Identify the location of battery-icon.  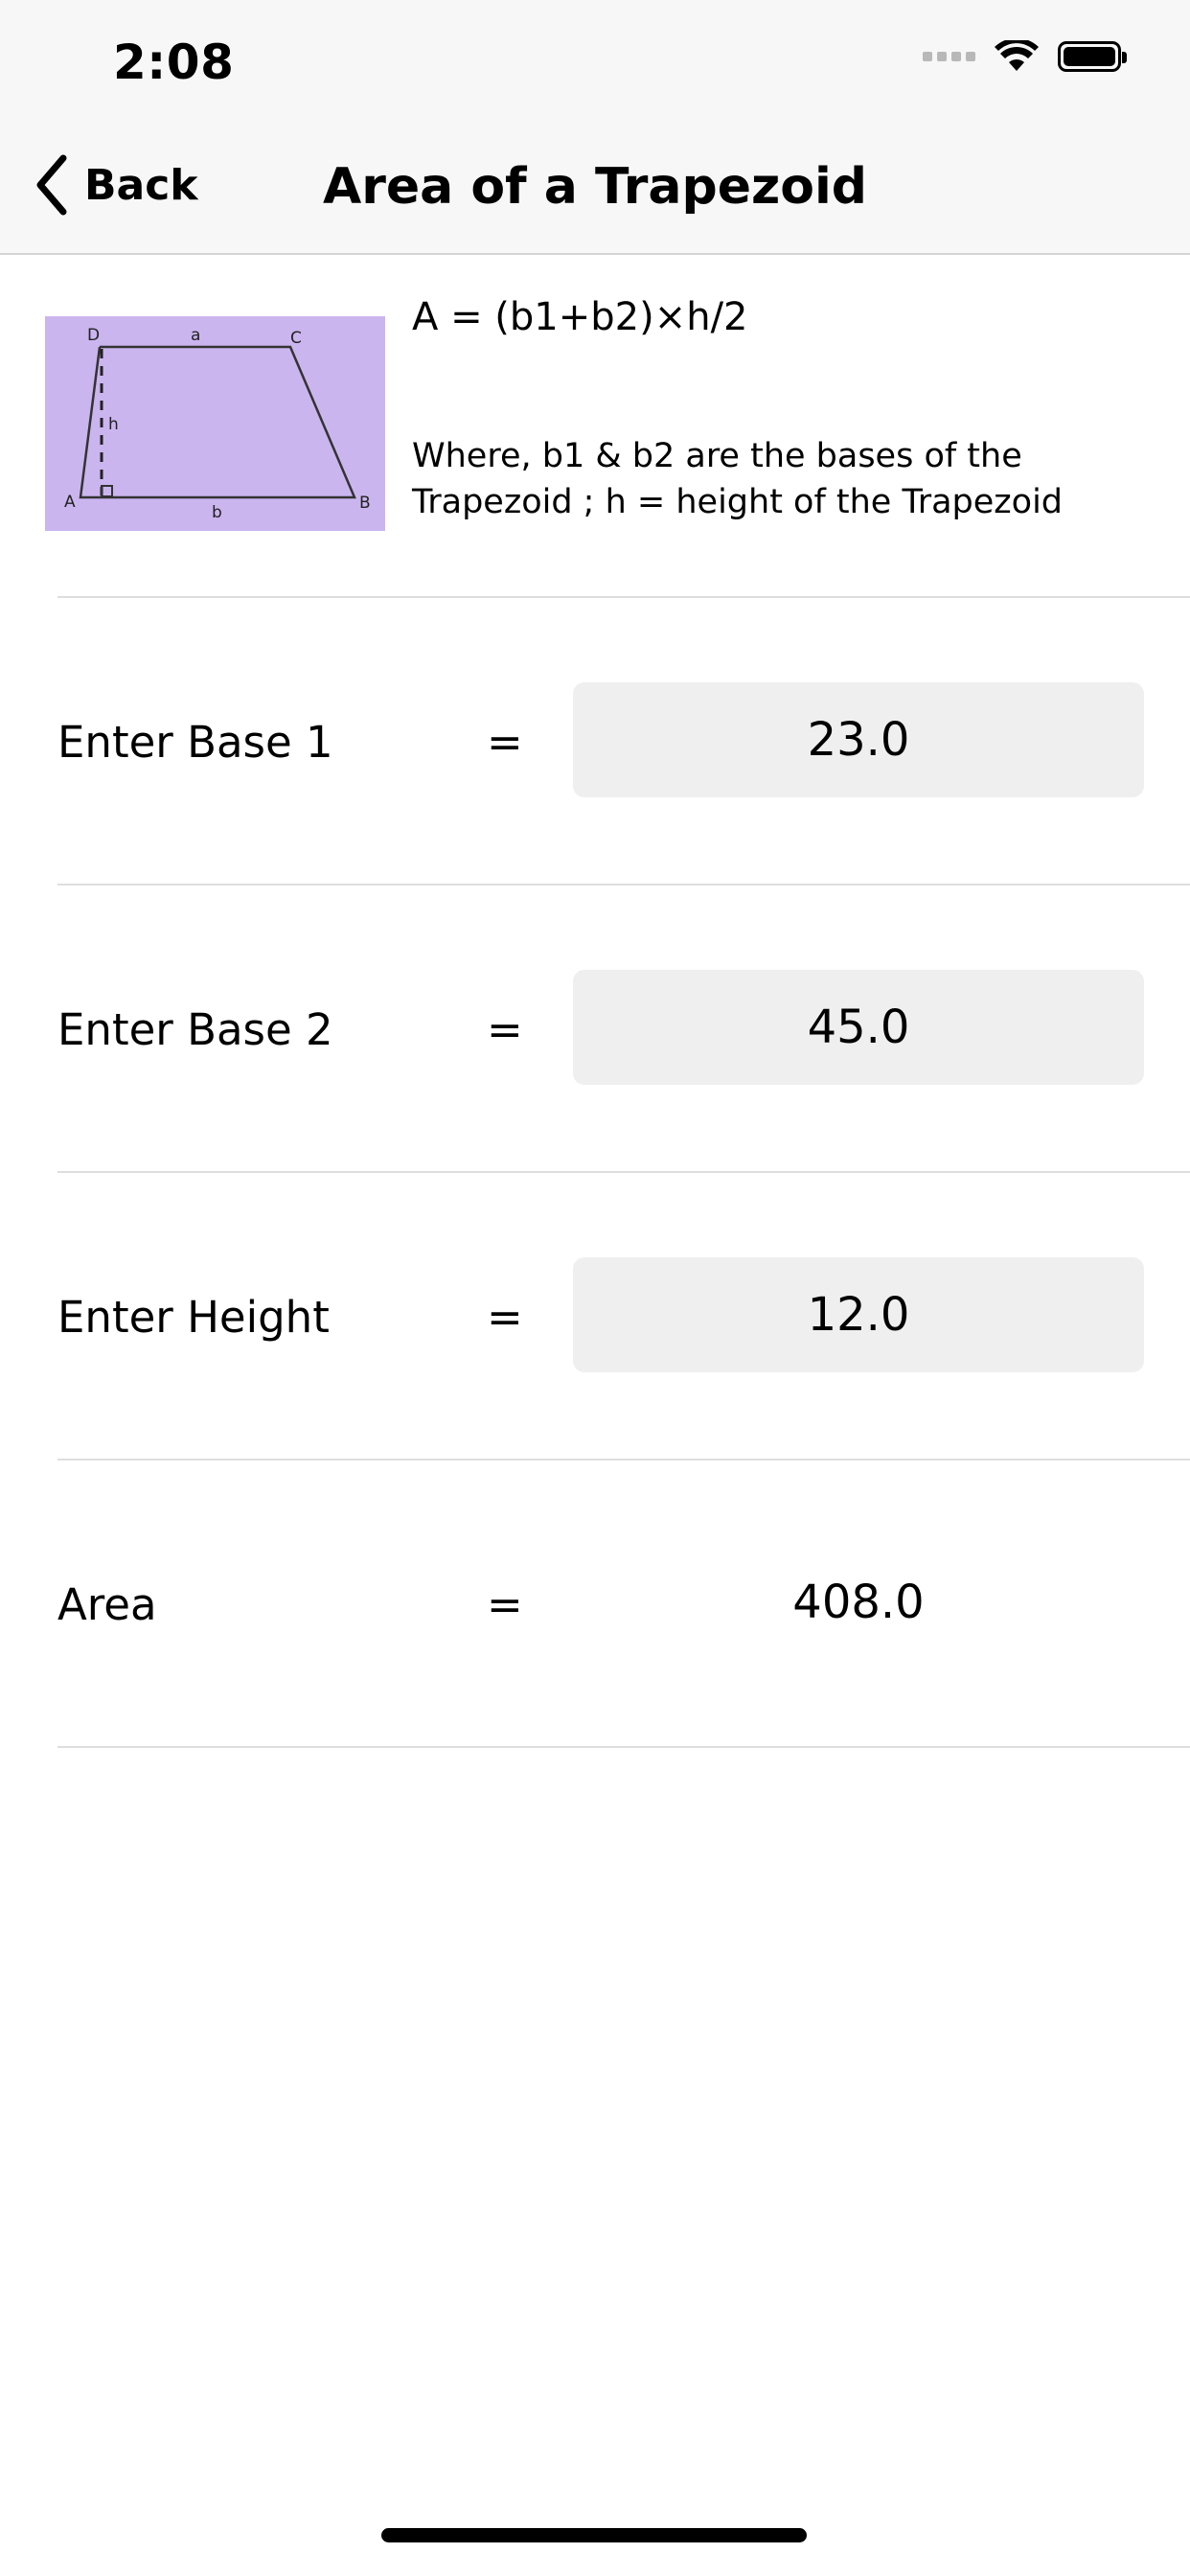
(1093, 56).